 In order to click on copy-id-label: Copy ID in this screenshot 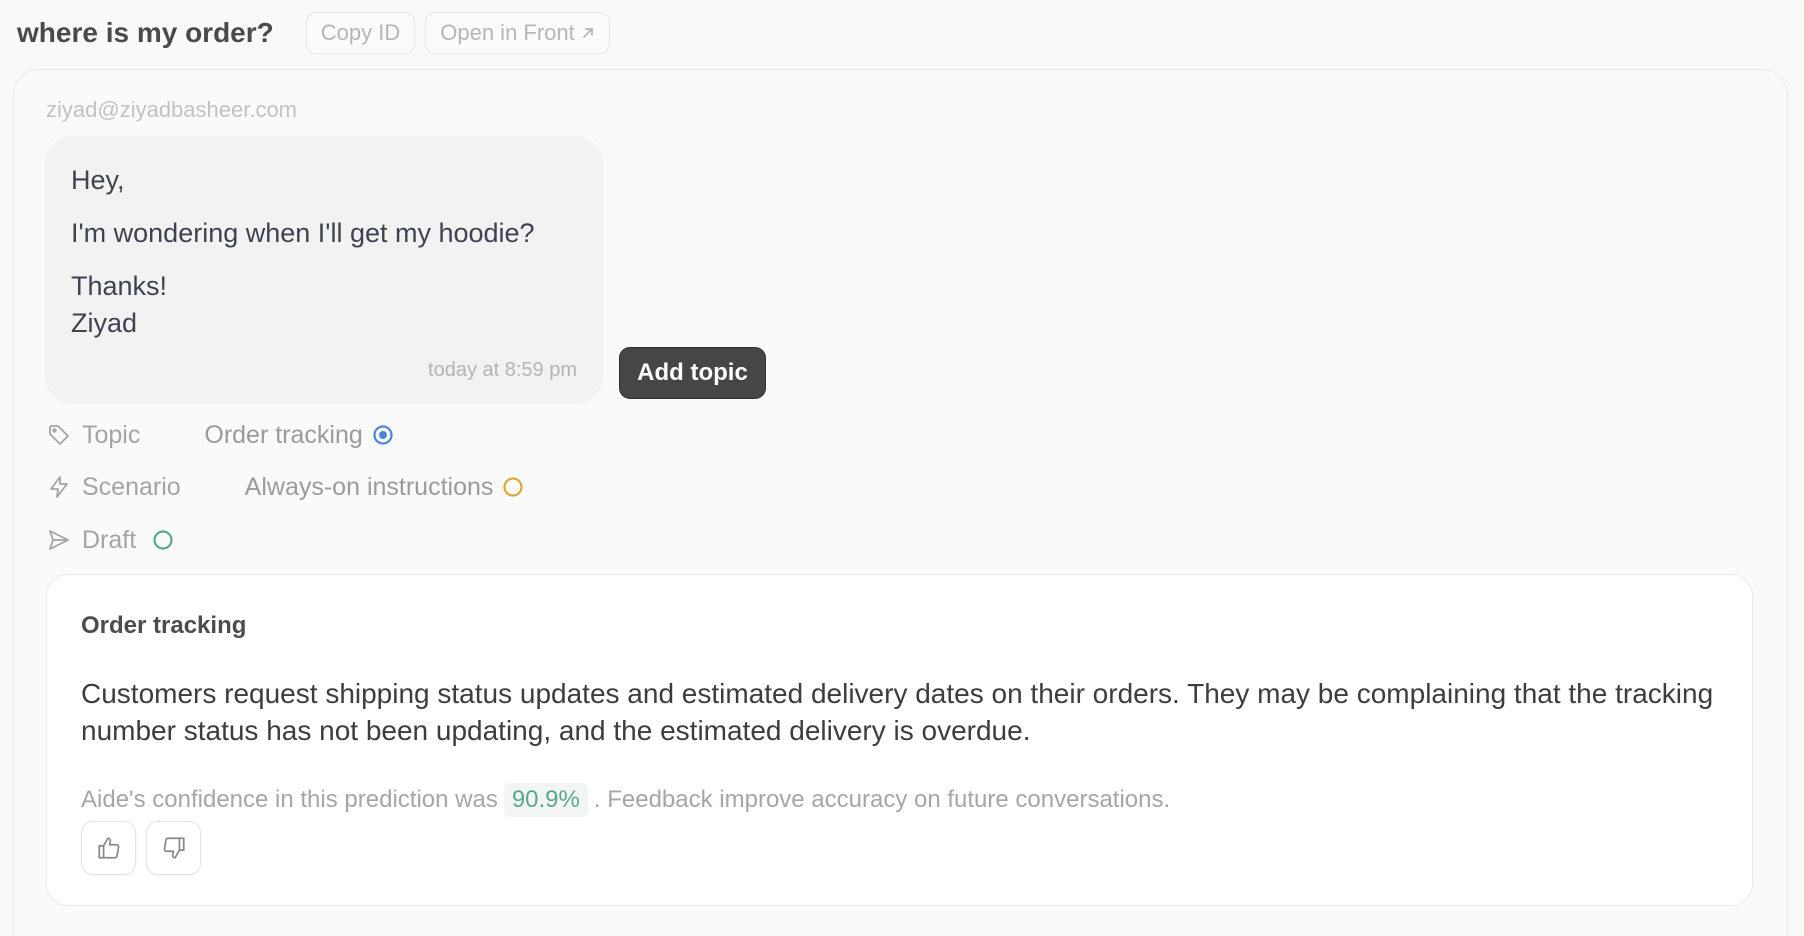, I will do `click(360, 32)`.